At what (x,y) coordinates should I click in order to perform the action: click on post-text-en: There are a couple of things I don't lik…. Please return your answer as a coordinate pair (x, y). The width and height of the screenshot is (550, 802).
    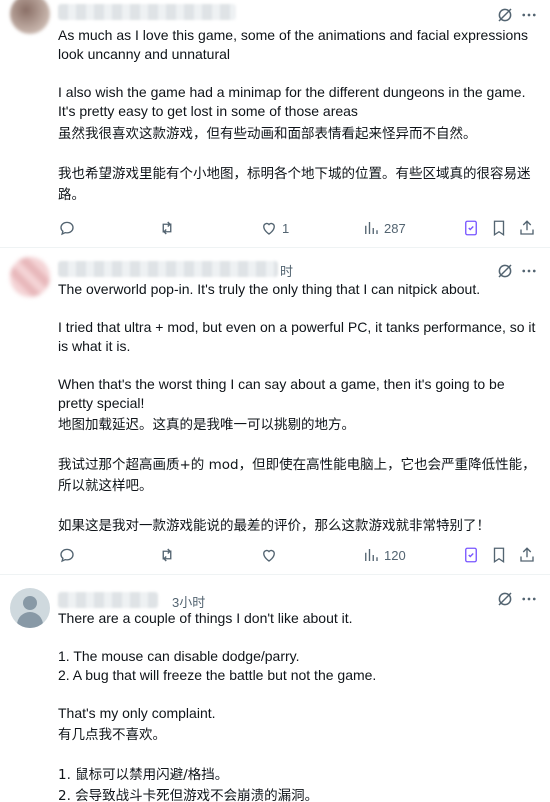
    Looking at the image, I should click on (205, 618).